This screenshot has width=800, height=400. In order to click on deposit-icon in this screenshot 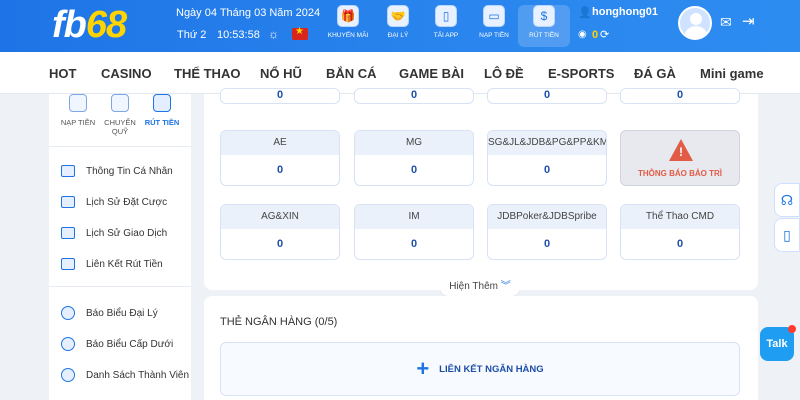, I will do `click(78, 103)`.